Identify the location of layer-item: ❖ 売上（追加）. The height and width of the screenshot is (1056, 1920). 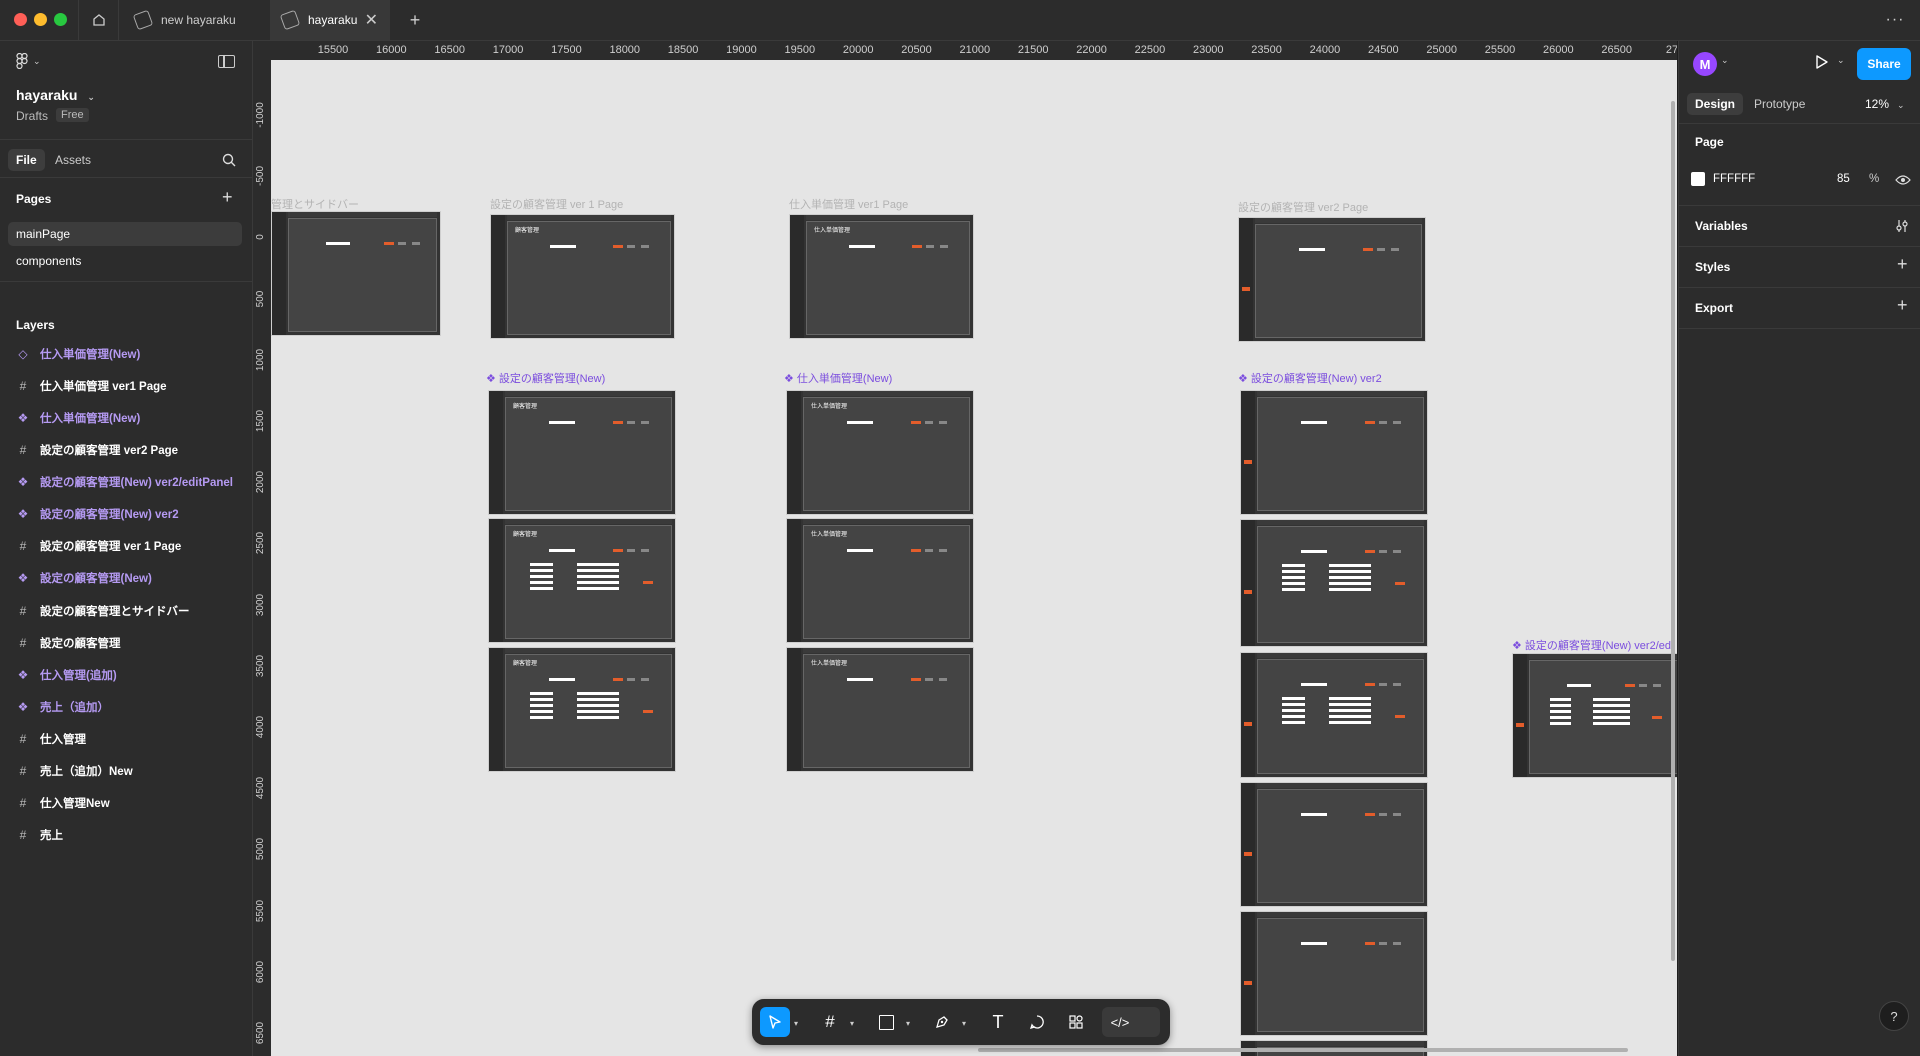
(62, 707).